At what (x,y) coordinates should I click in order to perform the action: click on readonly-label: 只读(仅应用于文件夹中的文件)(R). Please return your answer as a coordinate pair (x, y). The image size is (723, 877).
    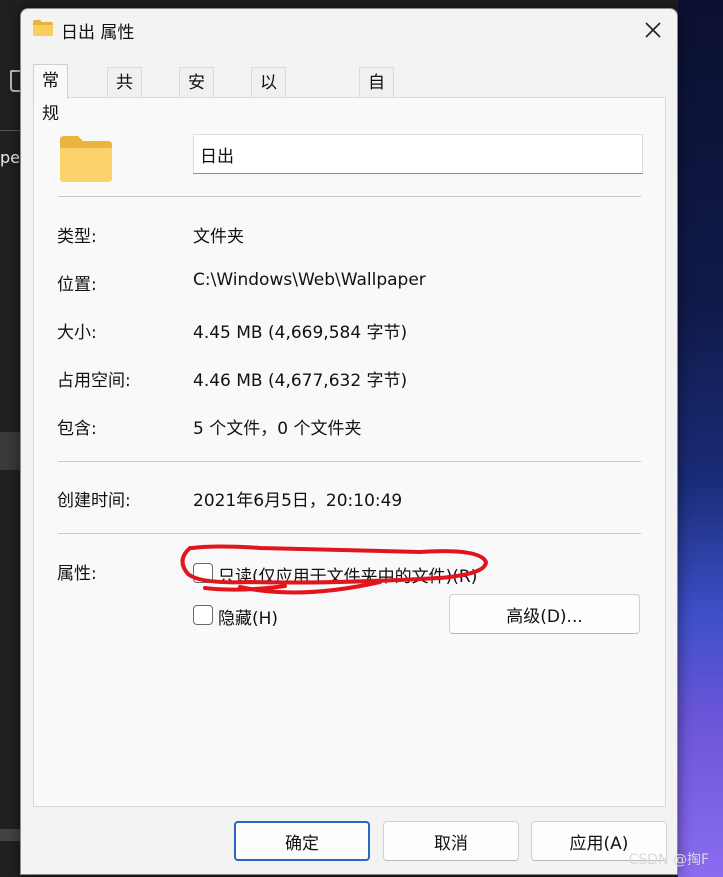
    Looking at the image, I should click on (347, 574).